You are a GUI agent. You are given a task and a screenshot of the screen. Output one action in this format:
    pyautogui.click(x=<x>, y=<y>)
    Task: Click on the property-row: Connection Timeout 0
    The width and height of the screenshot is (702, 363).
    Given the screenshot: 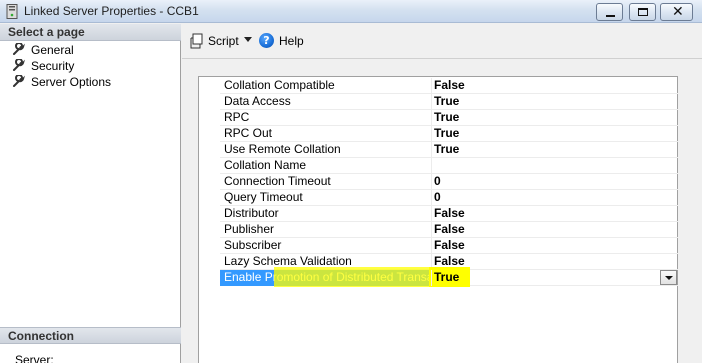 What is the action you would take?
    pyautogui.click(x=449, y=182)
    